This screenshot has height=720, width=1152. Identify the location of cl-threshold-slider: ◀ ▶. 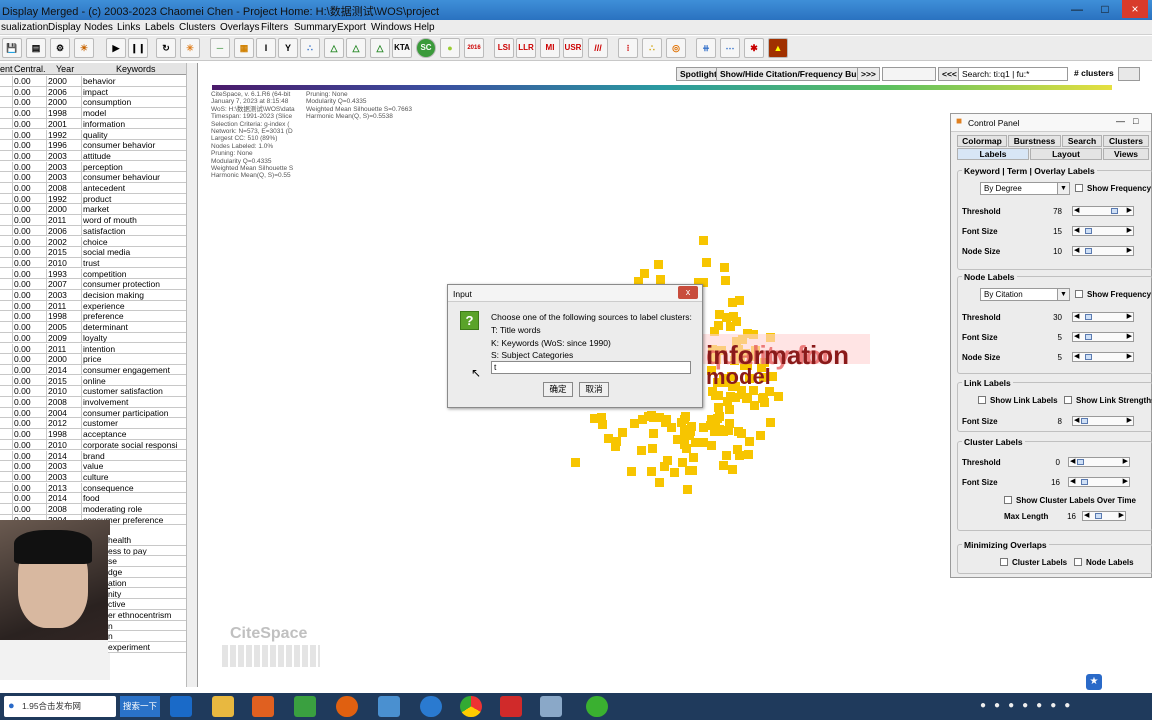
(1099, 462).